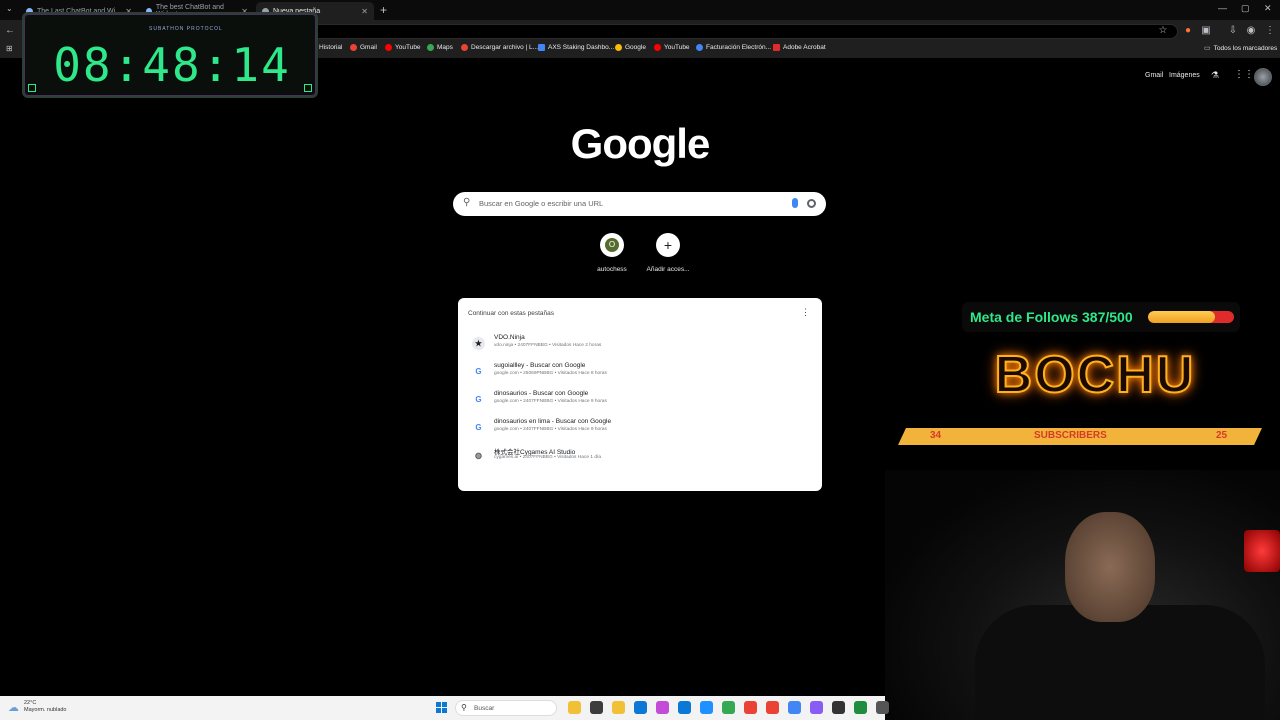 The height and width of the screenshot is (720, 1280). Describe the element at coordinates (363, 47) in the screenshot. I see `bookmark-item: Gmail` at that location.